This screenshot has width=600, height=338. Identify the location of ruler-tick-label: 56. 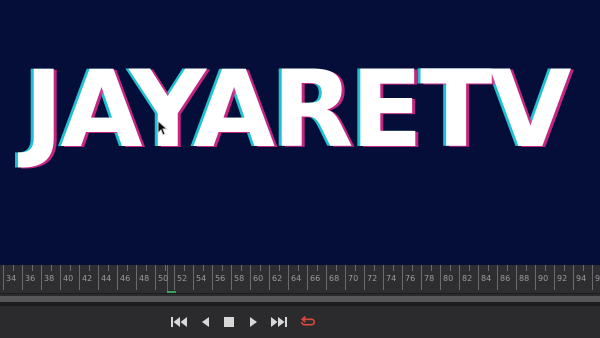
(220, 278).